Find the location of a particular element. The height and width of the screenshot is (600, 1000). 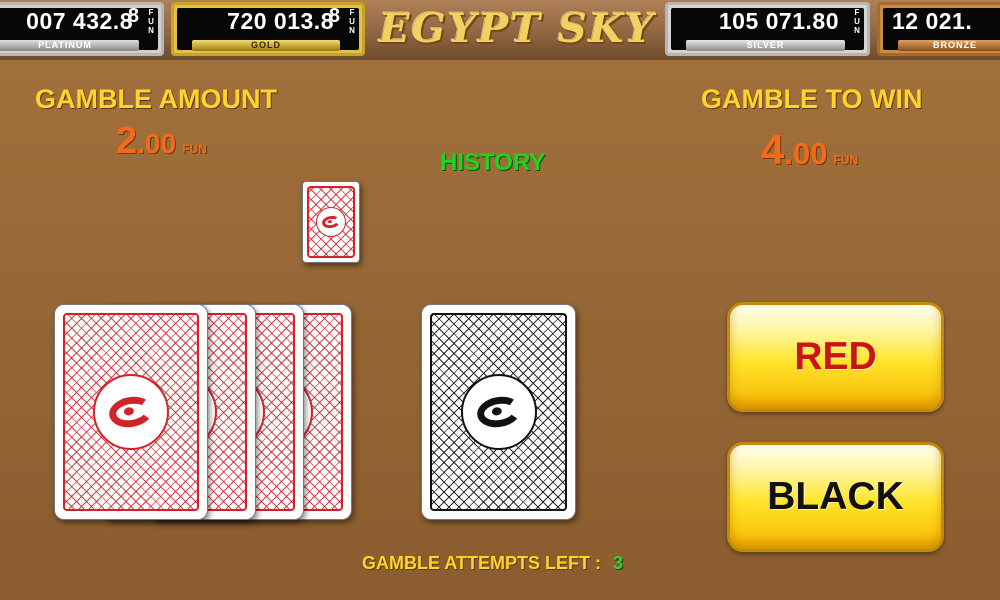

jackpot-gold-rolling-digit: 8 is located at coordinates (334, 16).